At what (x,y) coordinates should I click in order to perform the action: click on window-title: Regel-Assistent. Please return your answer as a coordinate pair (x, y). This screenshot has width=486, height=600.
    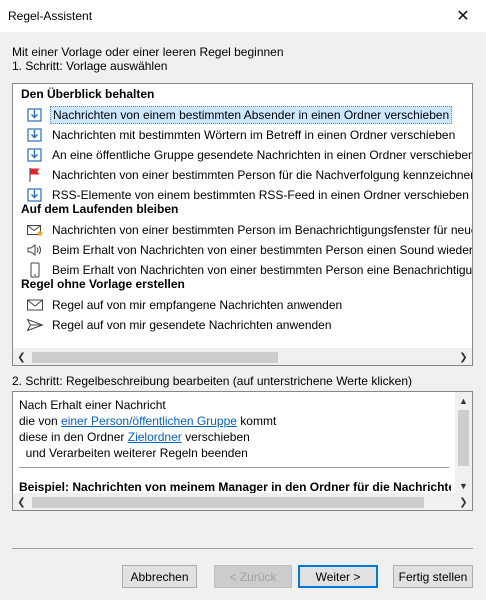
    Looking at the image, I should click on (50, 16).